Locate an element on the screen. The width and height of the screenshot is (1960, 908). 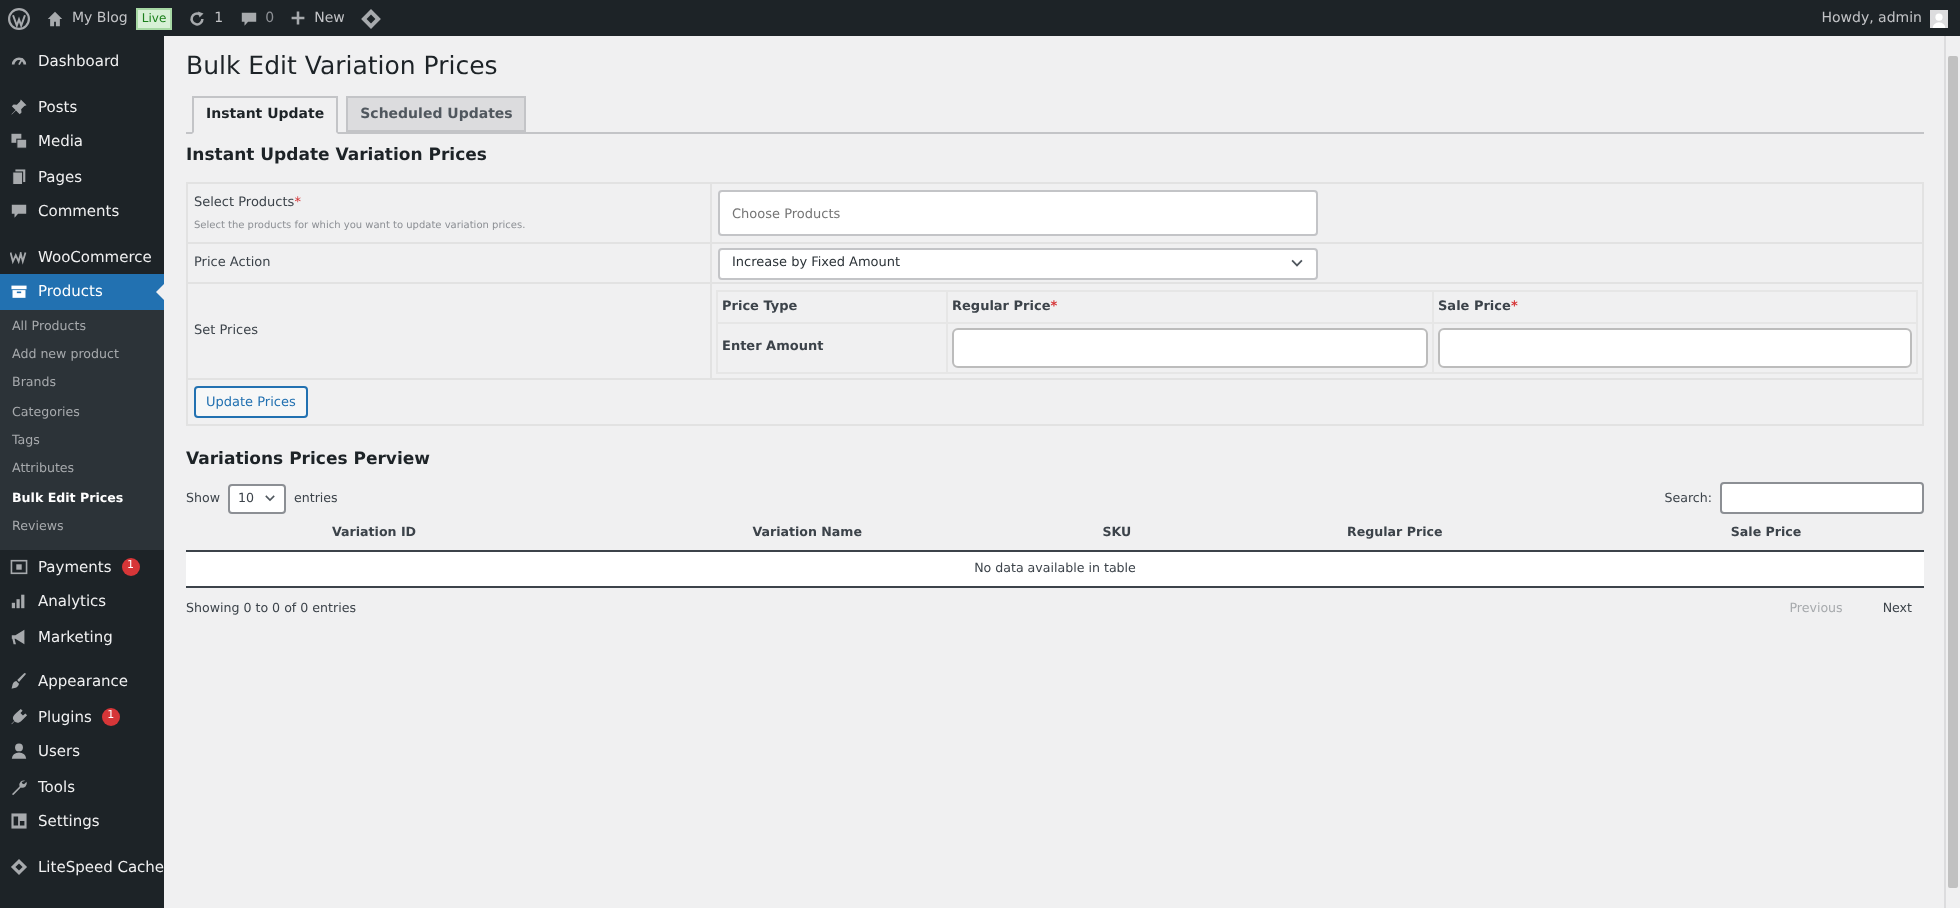
dashboard-icon is located at coordinates (19, 61).